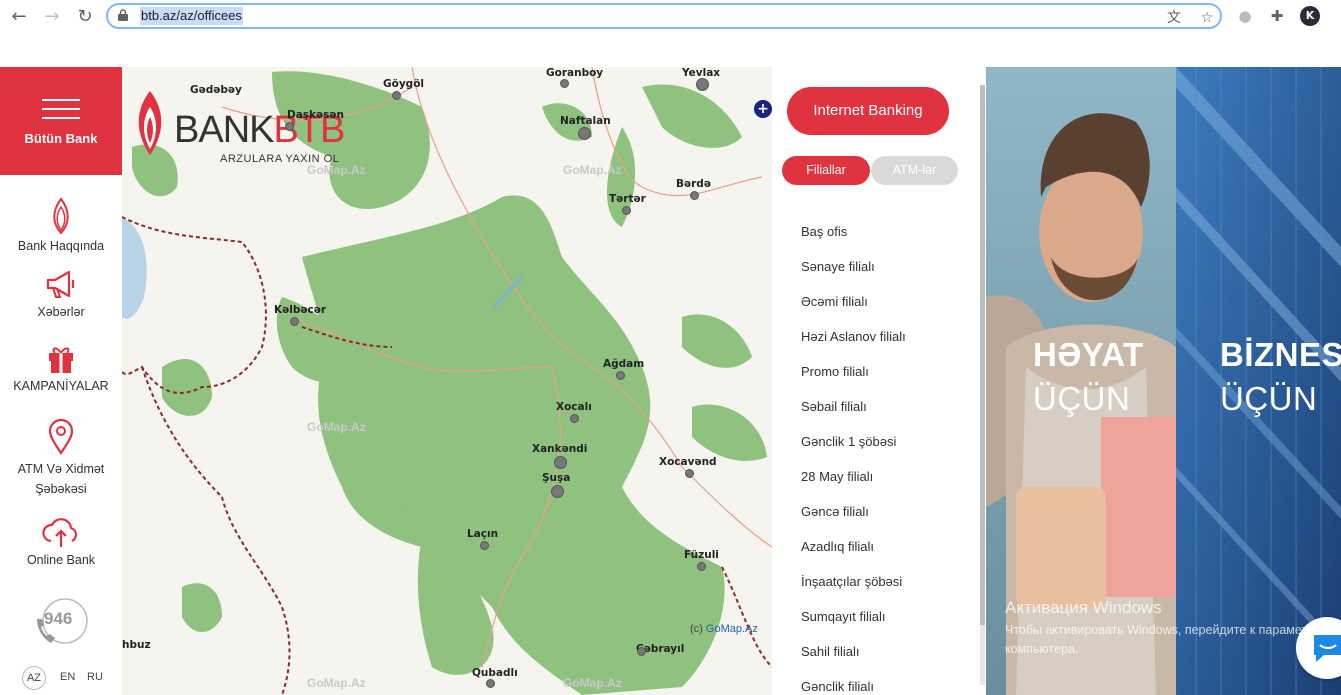 The image size is (1341, 695). Describe the element at coordinates (834, 406) in the screenshot. I see `branch-list-item: Səbail filialı` at that location.